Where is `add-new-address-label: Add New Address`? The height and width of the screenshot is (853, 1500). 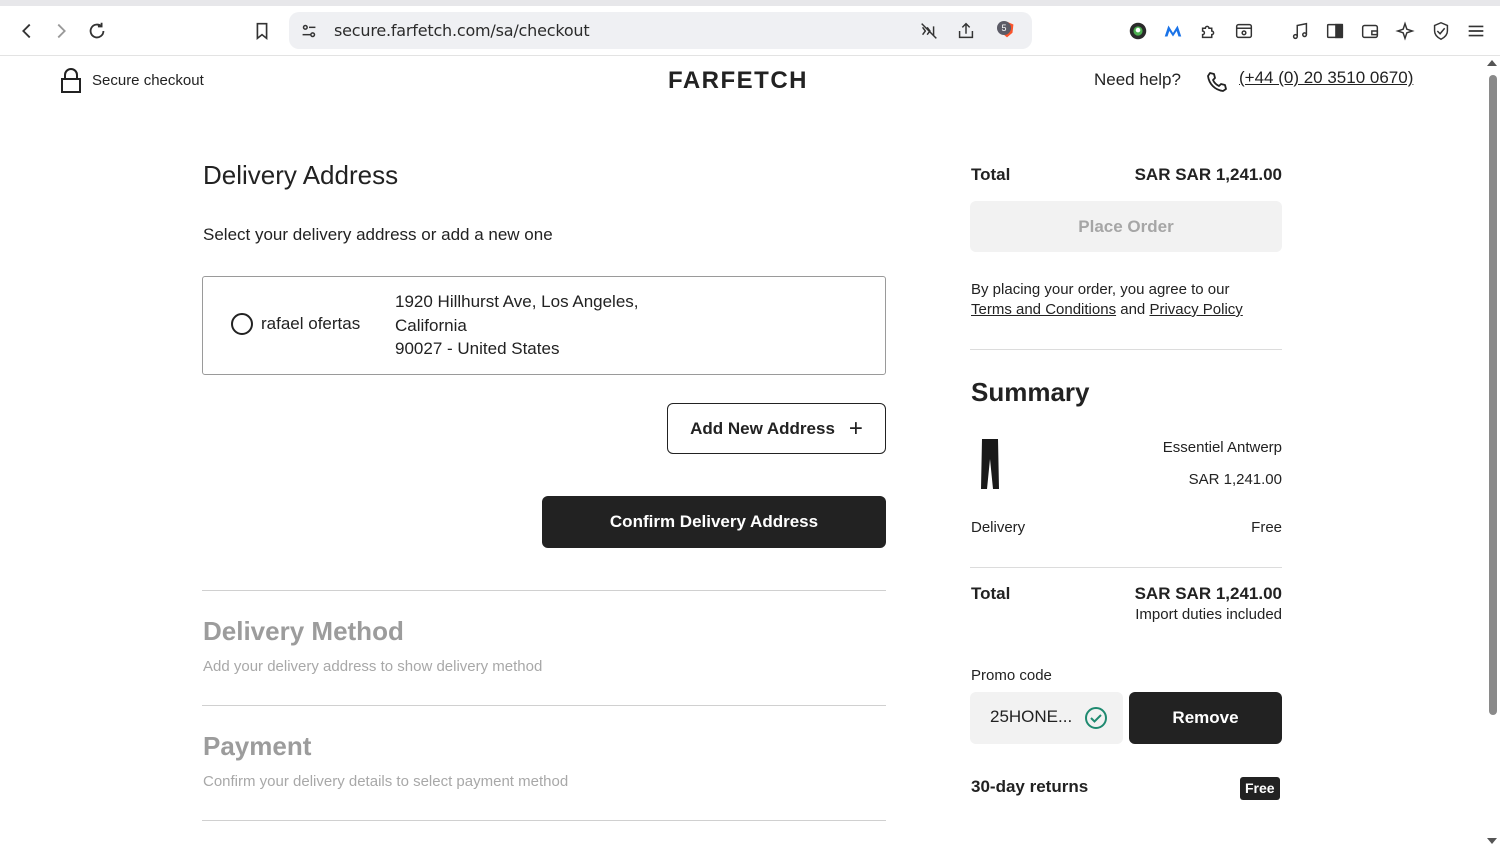 add-new-address-label: Add New Address is located at coordinates (762, 428).